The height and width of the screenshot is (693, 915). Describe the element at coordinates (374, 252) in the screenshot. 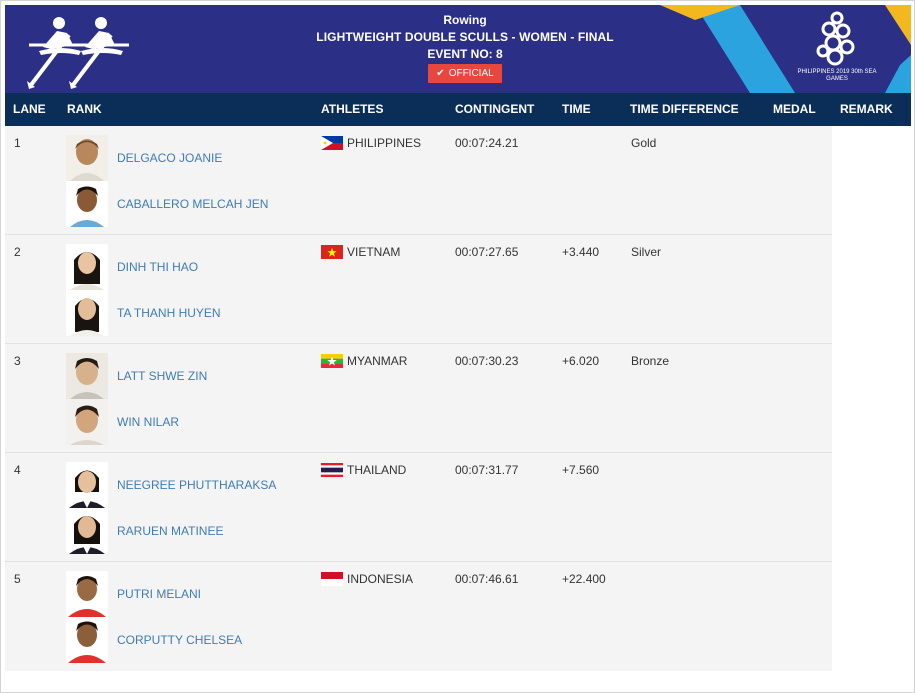

I see `contingent-name: VIETNAM` at that location.